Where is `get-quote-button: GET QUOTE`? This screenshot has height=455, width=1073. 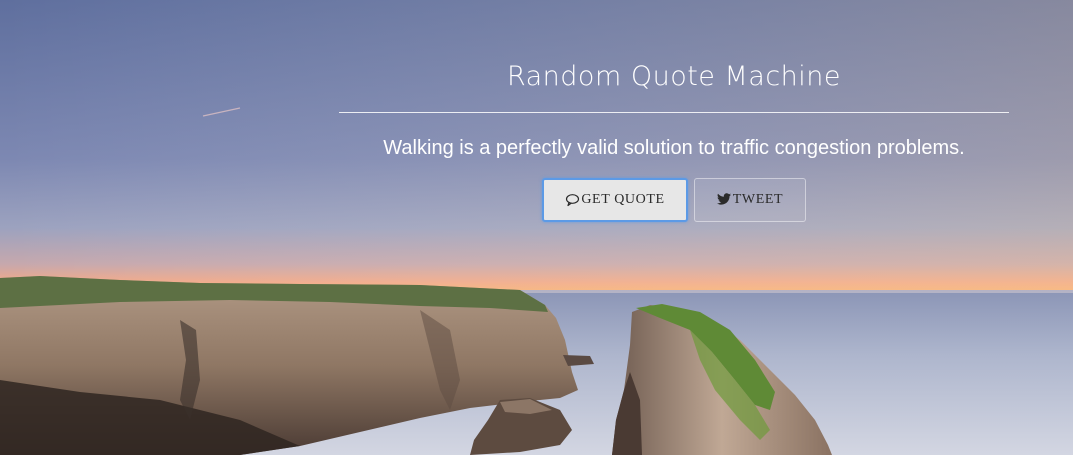 get-quote-button: GET QUOTE is located at coordinates (615, 200).